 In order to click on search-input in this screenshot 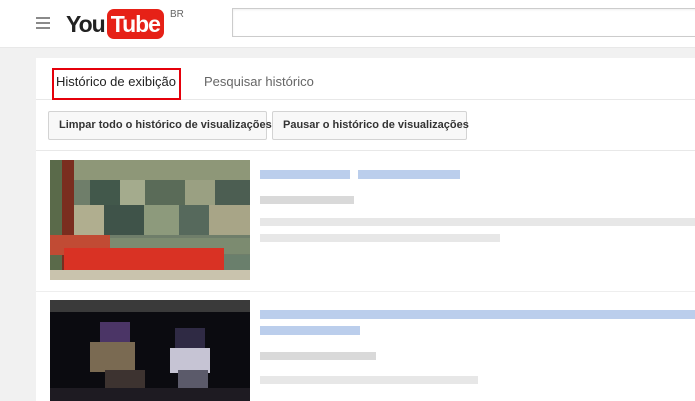, I will do `click(463, 22)`.